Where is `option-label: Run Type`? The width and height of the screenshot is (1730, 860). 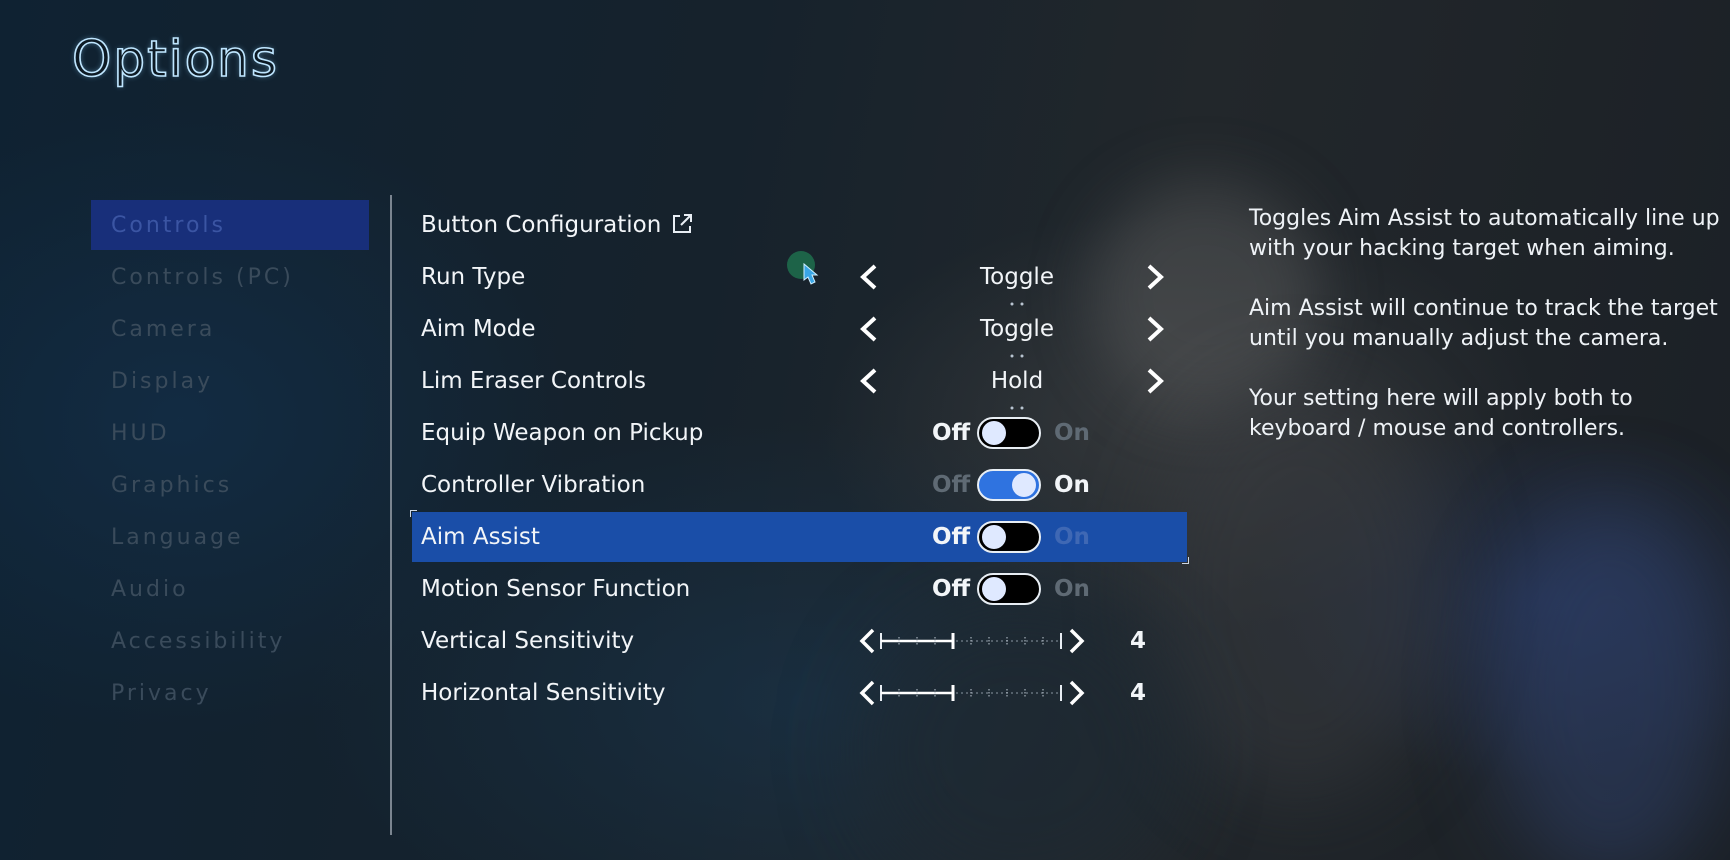 option-label: Run Type is located at coordinates (473, 277).